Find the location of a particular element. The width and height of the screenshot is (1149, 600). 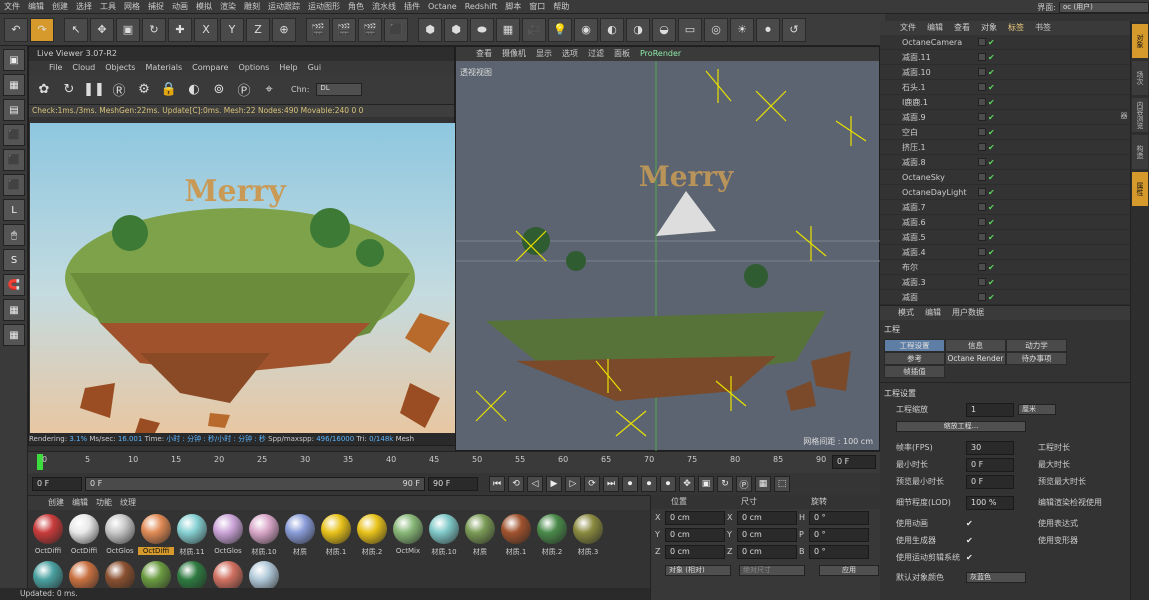

menu-item: 脚本 is located at coordinates (513, 6).